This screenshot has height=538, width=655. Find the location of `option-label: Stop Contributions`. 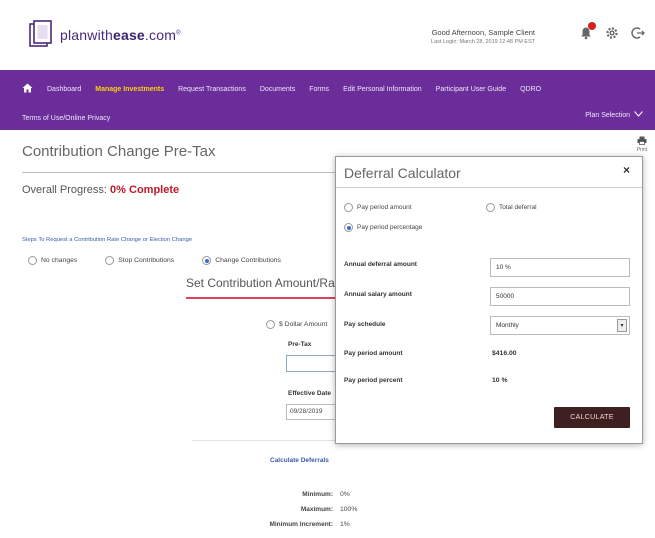

option-label: Stop Contributions is located at coordinates (146, 260).